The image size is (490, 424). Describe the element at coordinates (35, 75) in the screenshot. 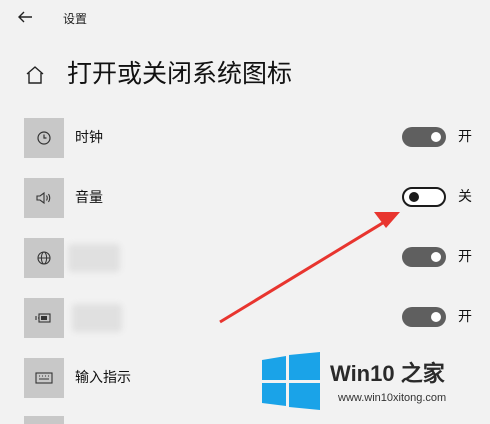

I see `home-icon` at that location.